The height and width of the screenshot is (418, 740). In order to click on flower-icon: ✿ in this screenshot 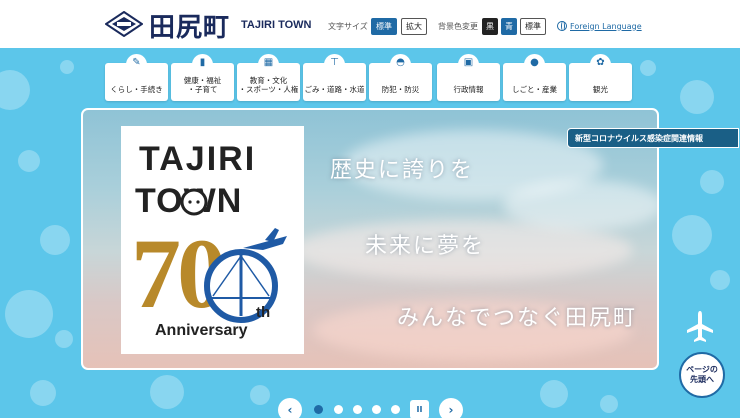, I will do `click(600, 62)`.